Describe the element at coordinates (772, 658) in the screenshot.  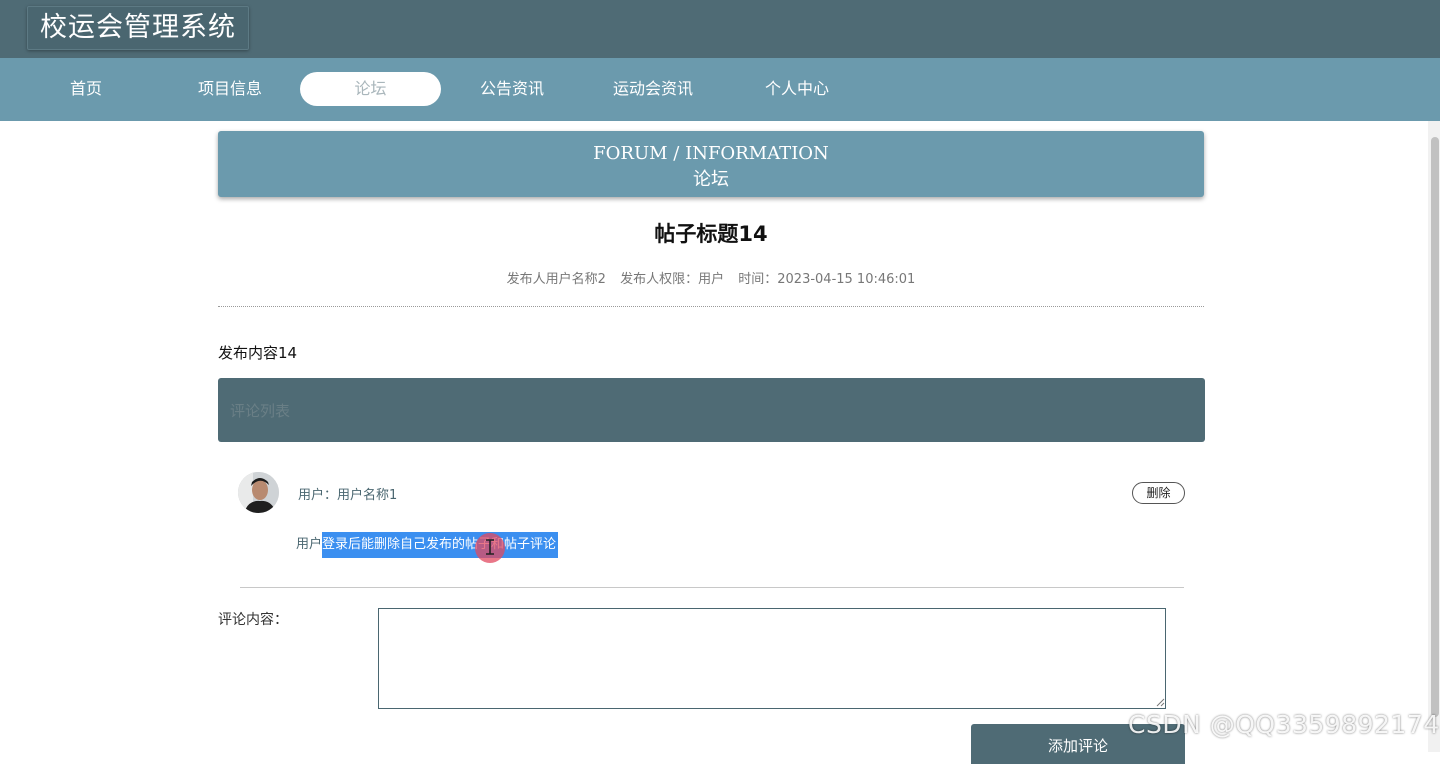
I see `comment-input` at that location.